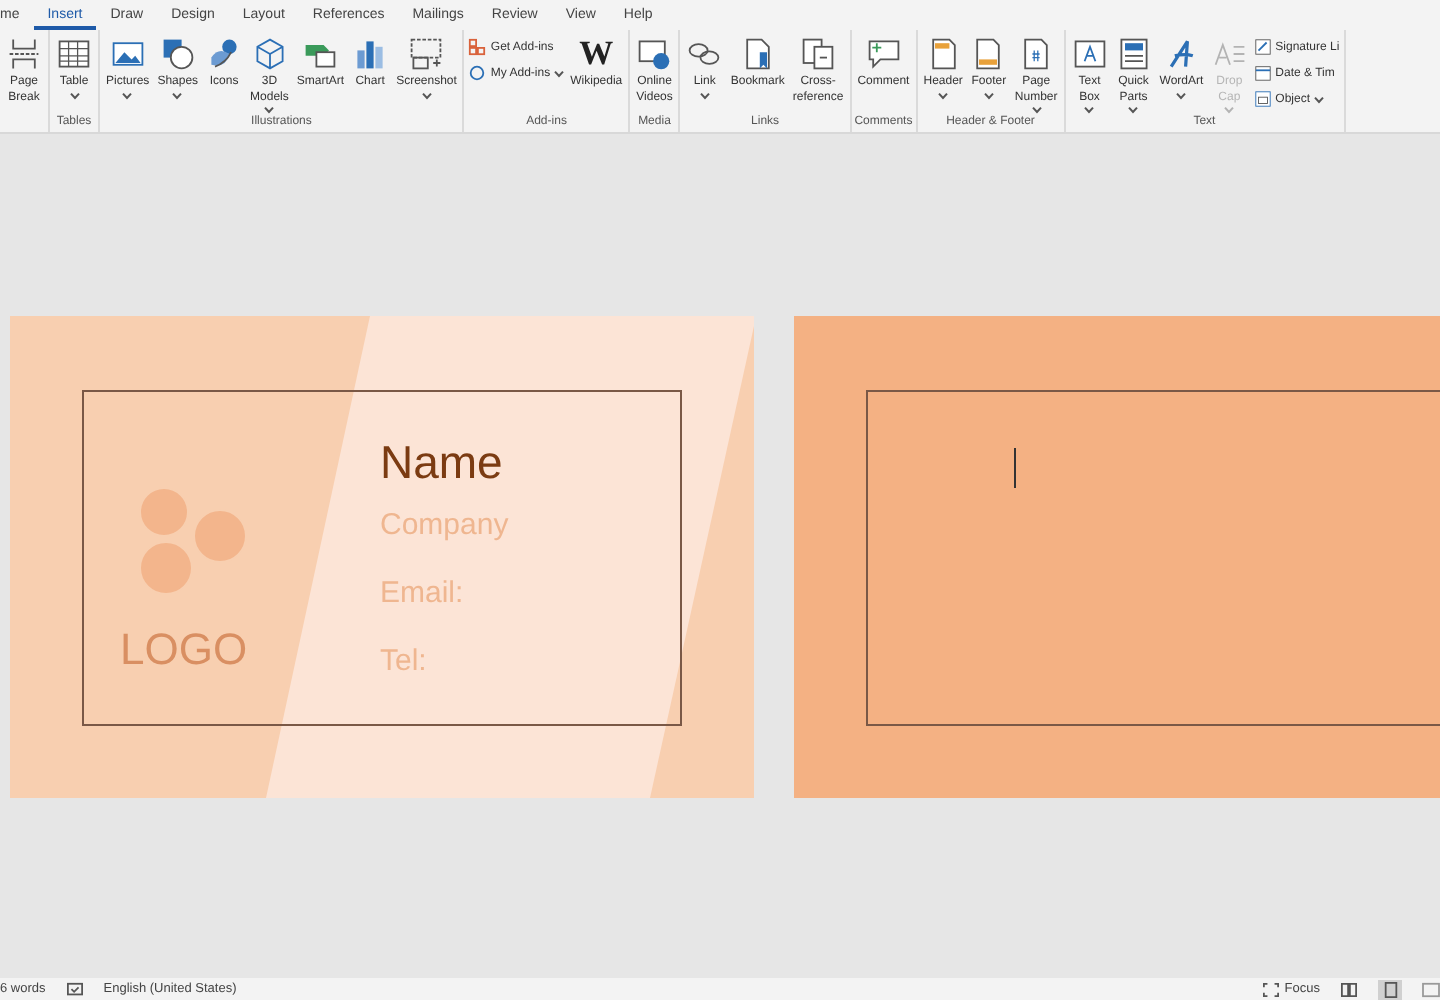  What do you see at coordinates (426, 54) in the screenshot?
I see `screenshot-icon` at bounding box center [426, 54].